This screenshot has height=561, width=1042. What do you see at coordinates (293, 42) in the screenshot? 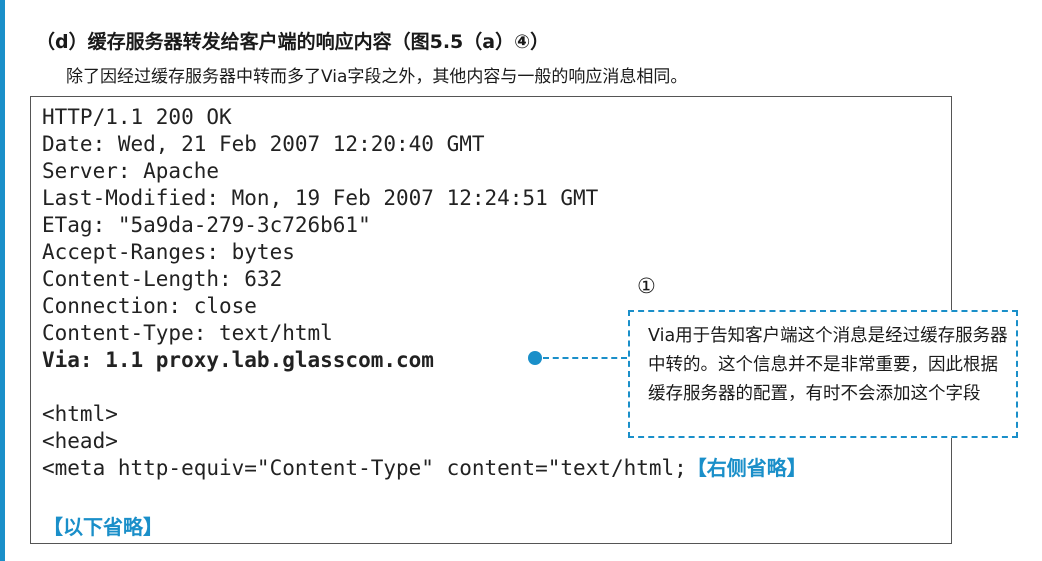
I see `section-heading: （d）缓存服务器转发给客户端的响应内容（图5.5（a）④）` at bounding box center [293, 42].